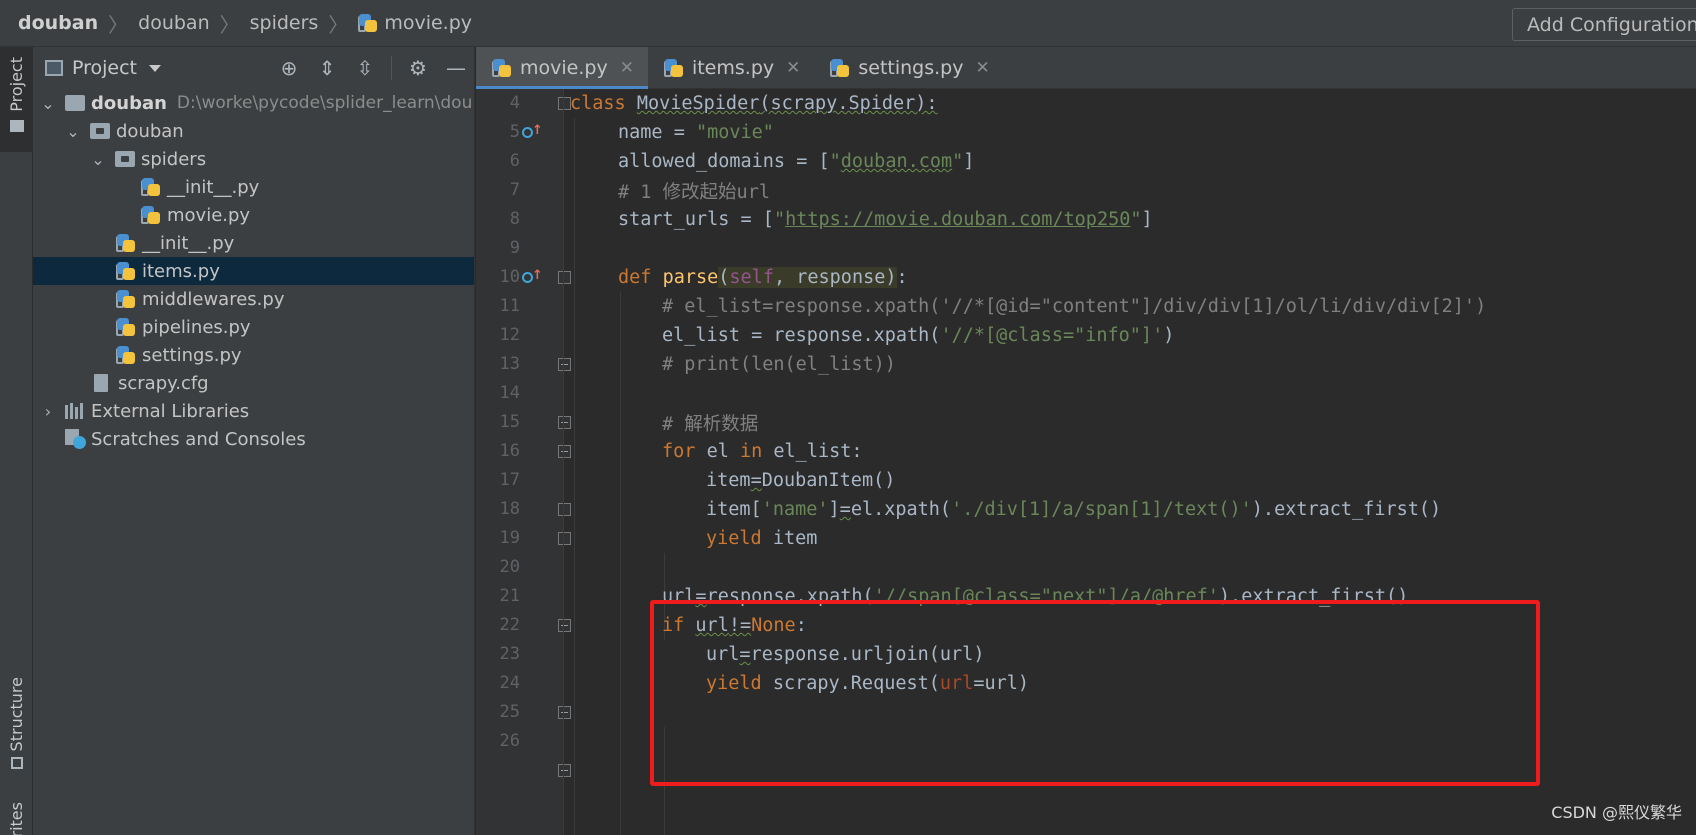 The image size is (1696, 835). Describe the element at coordinates (763, 277) in the screenshot. I see `code-line: def parse(self, response):` at that location.